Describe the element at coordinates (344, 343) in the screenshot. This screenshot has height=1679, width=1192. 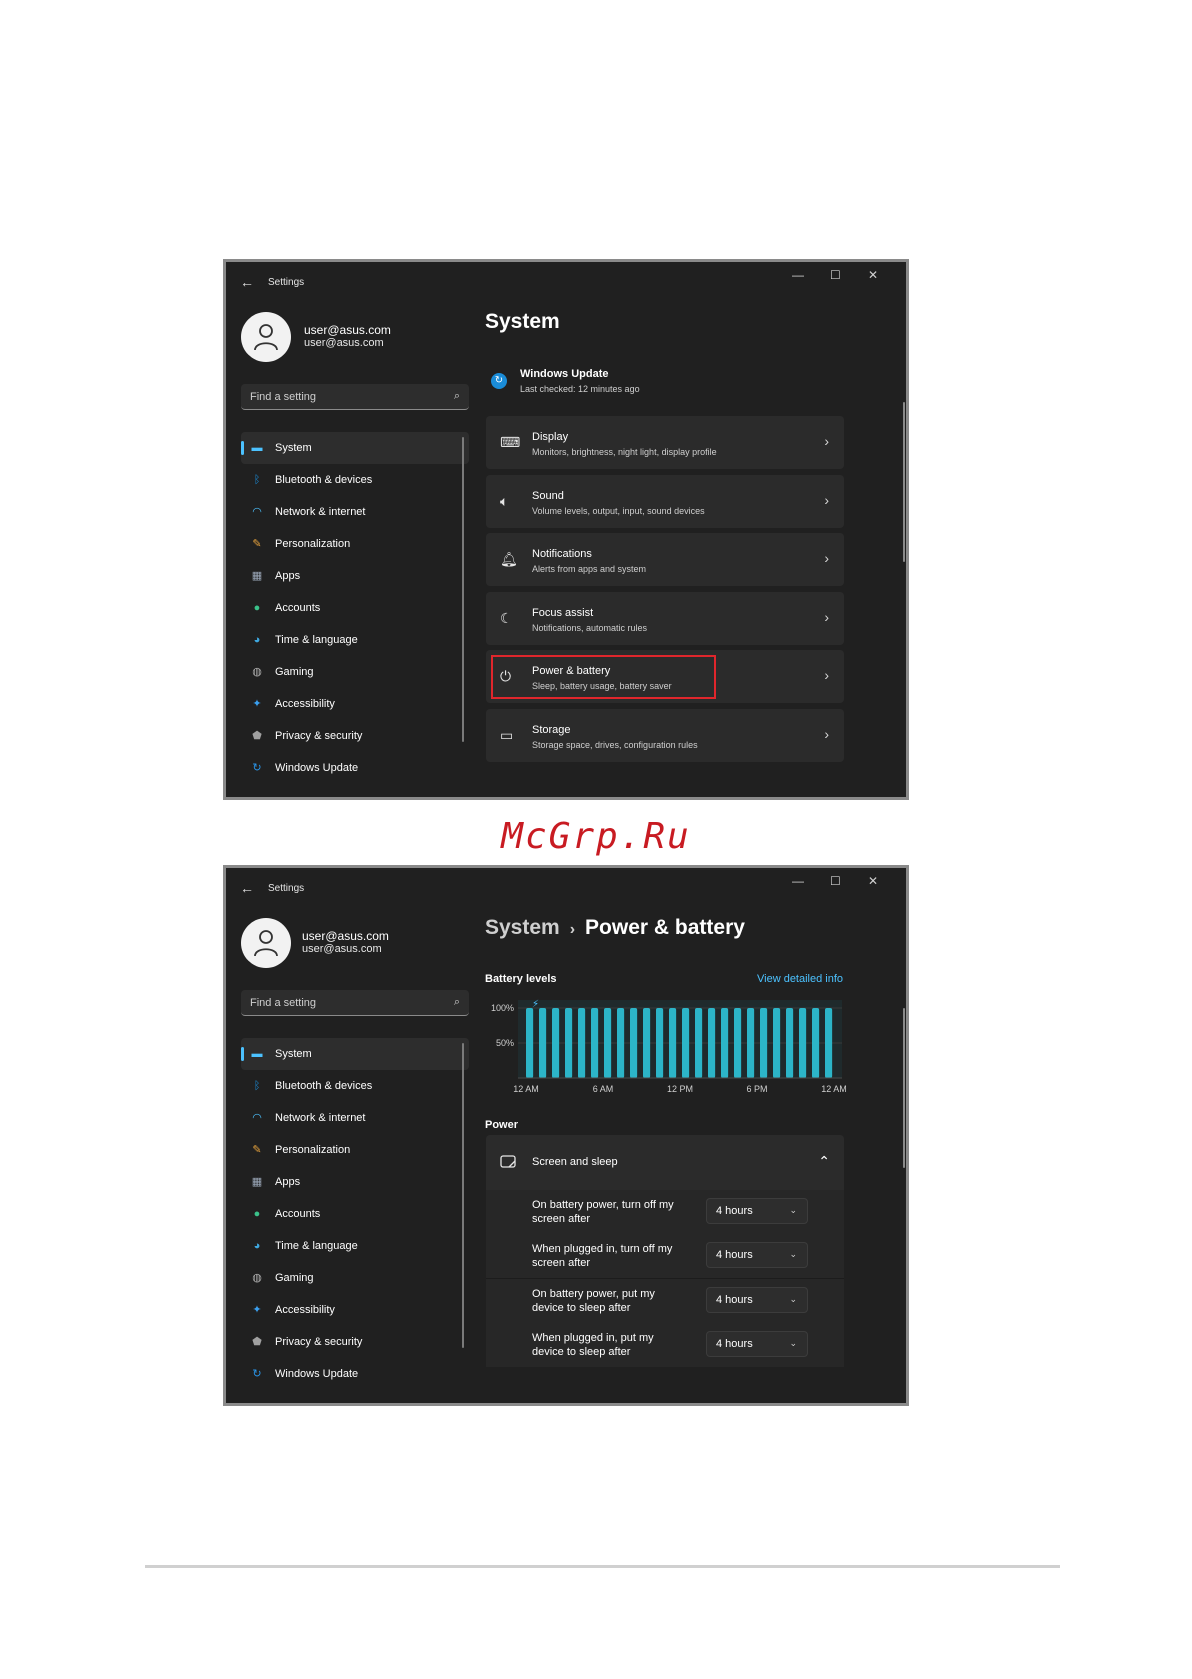
I see `user-email: user@asus.com` at that location.